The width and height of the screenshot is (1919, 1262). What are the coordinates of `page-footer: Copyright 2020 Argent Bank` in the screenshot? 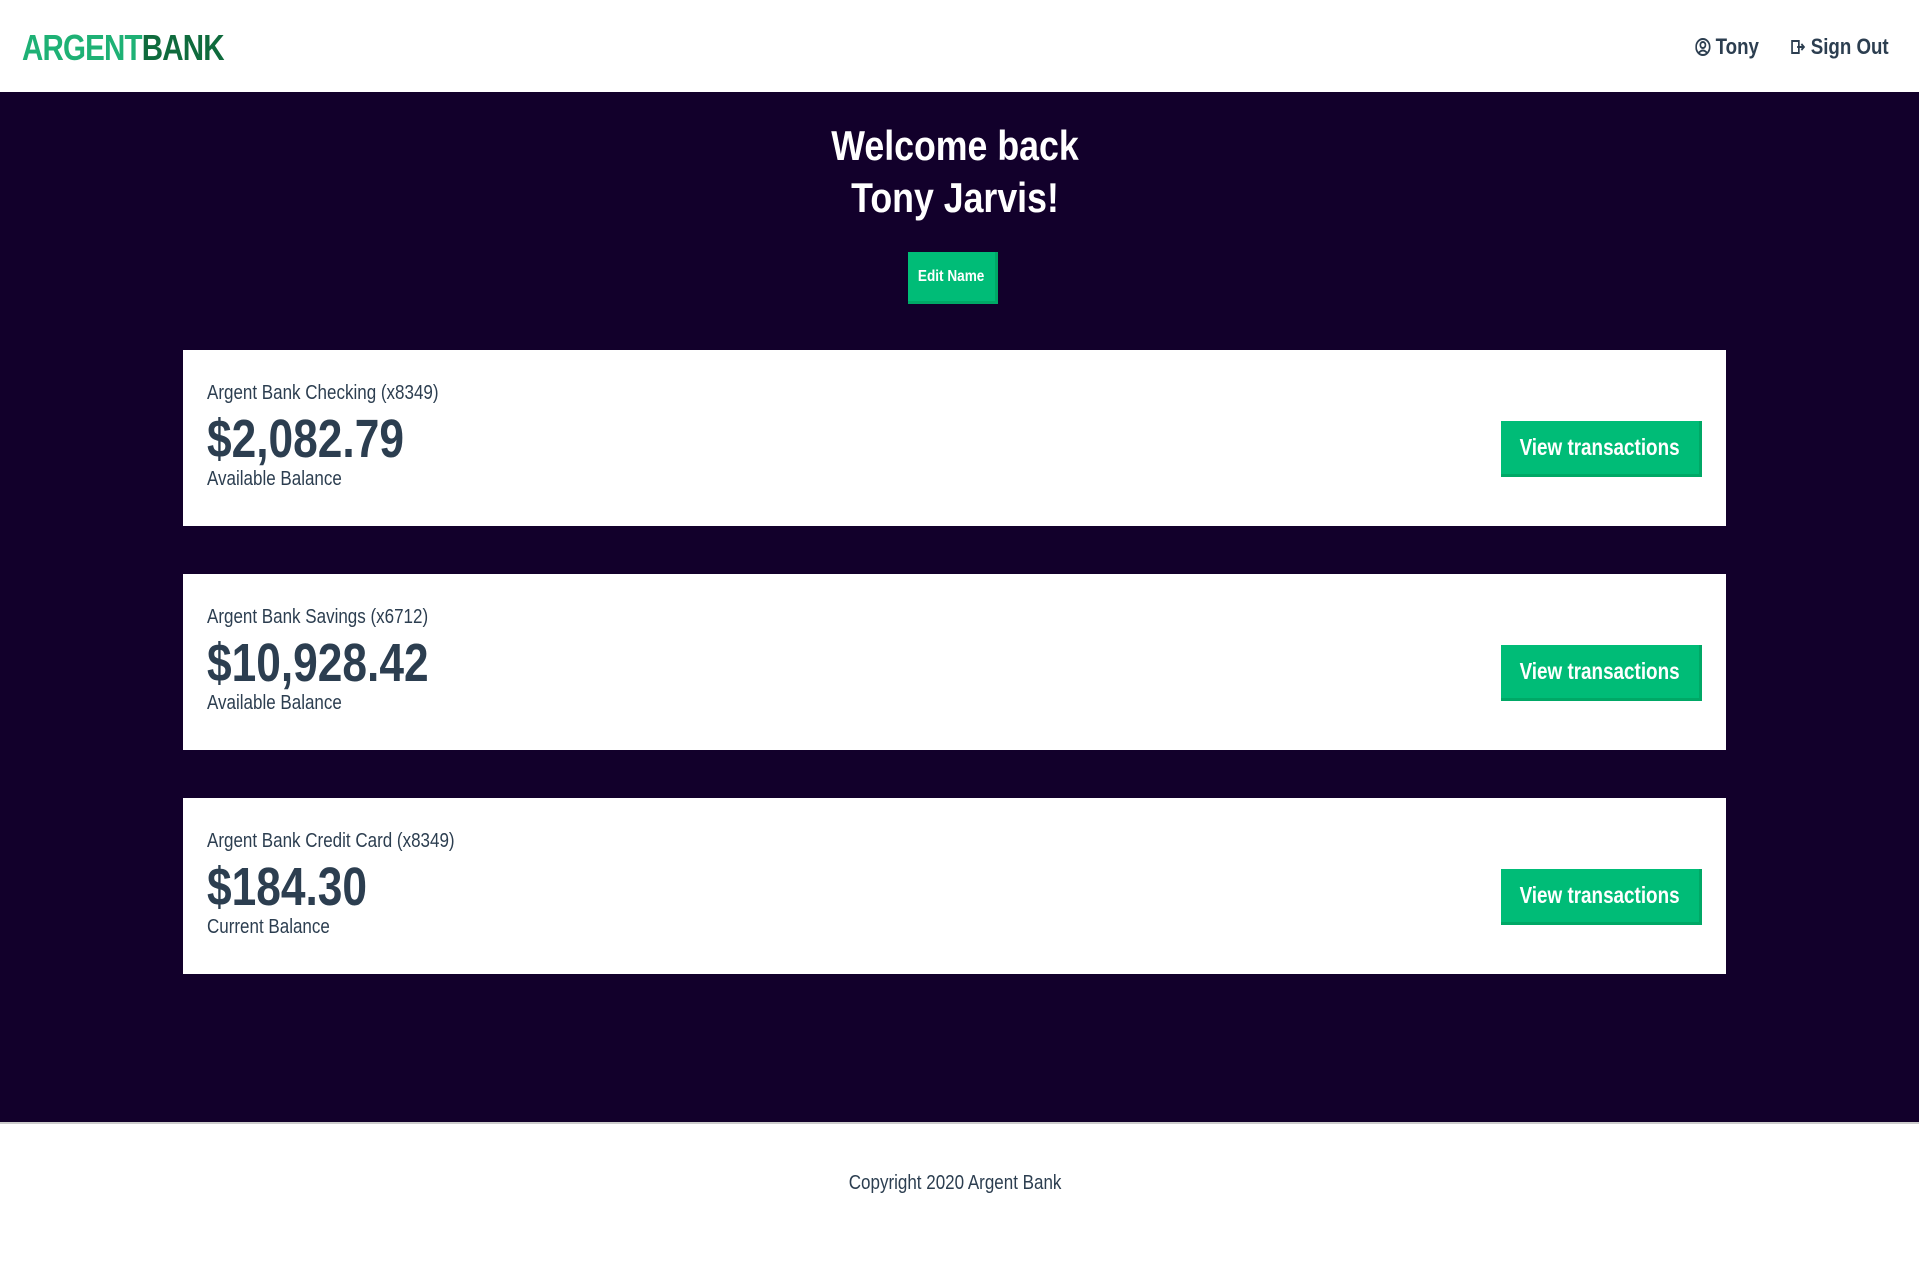 It's located at (959, 1192).